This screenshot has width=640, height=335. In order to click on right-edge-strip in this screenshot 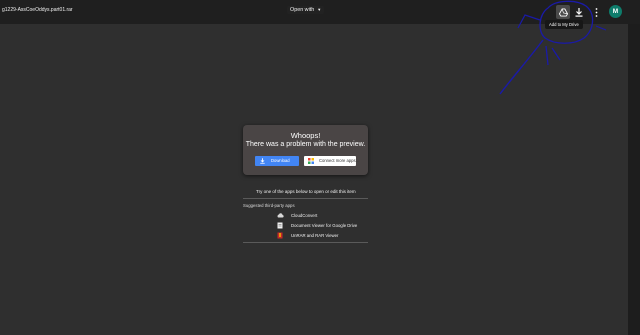, I will do `click(634, 179)`.